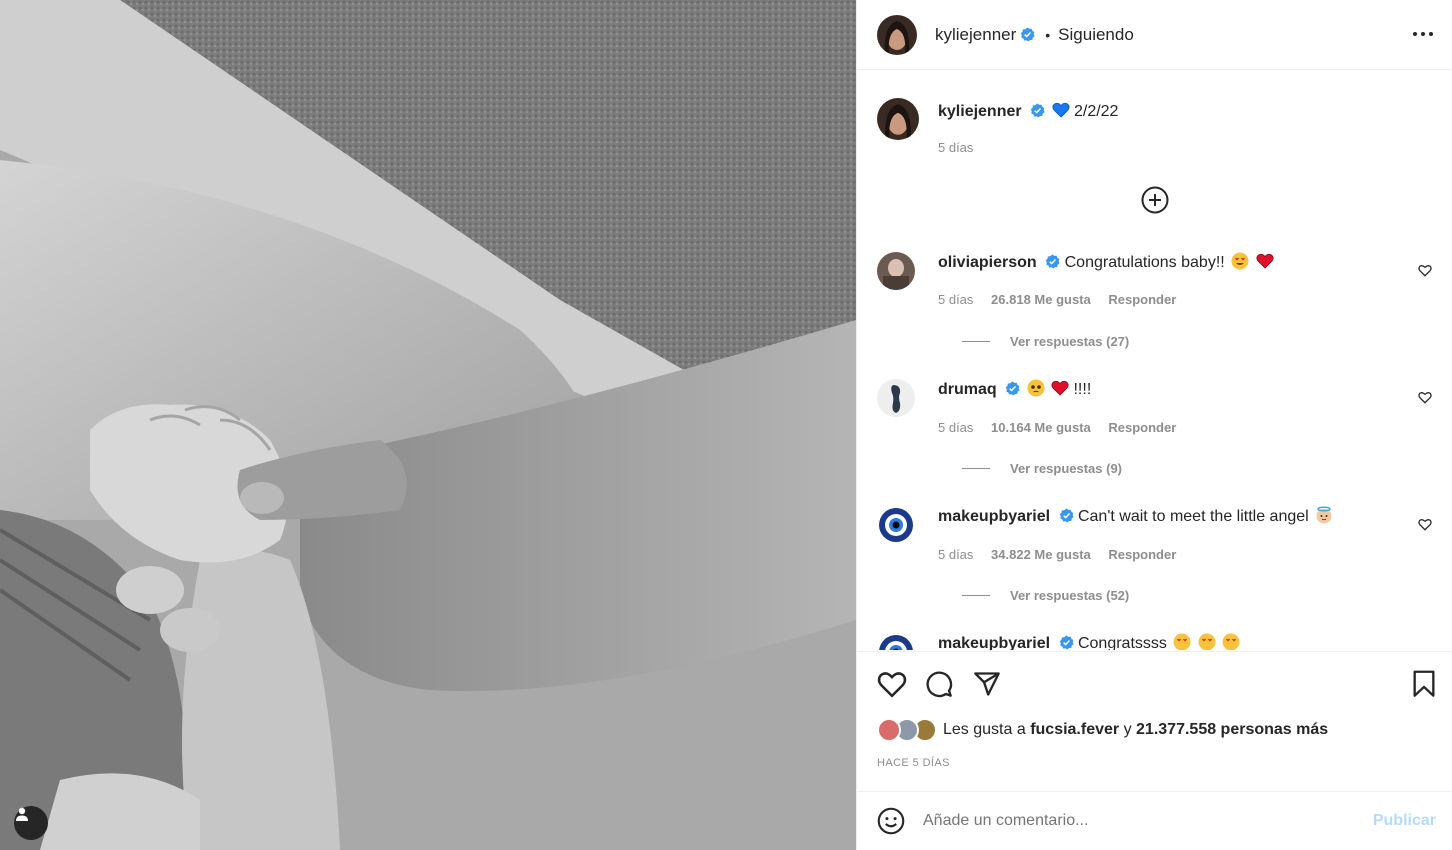 Image resolution: width=1452 pixels, height=850 pixels. I want to click on comment-likes: 34.822 Me gusta, so click(1041, 554).